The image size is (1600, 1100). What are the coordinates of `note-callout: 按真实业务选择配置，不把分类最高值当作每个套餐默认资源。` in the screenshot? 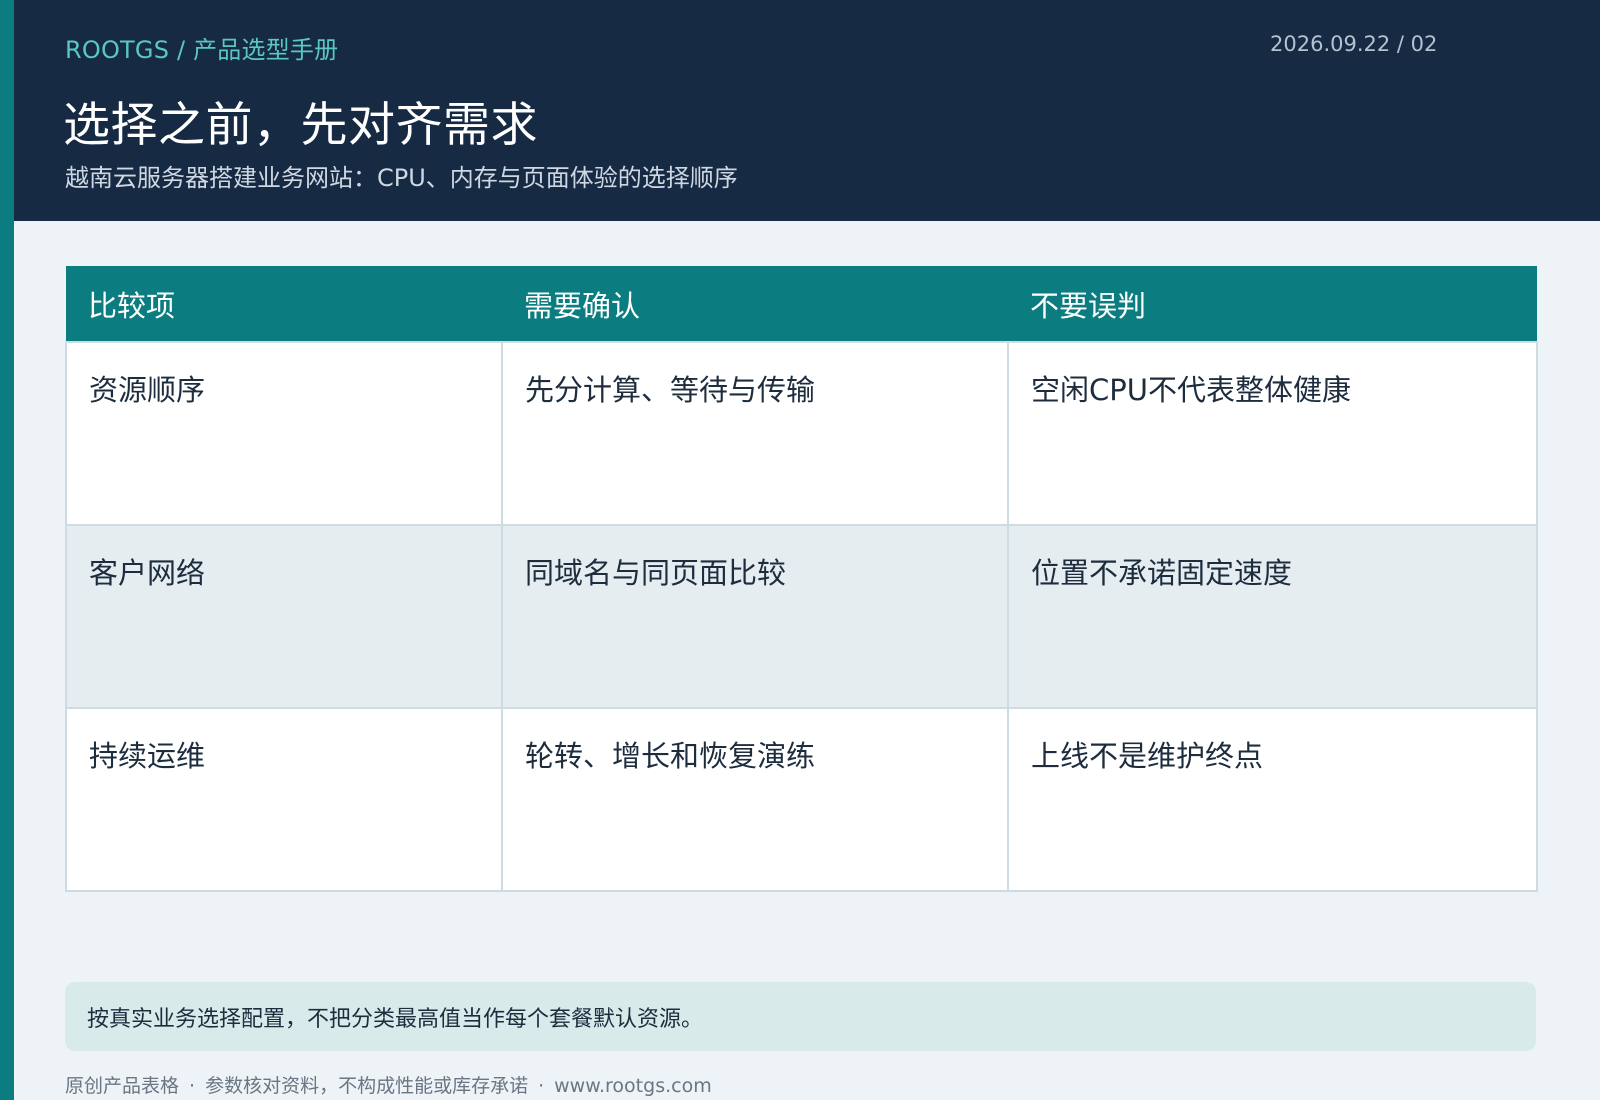 It's located at (800, 1016).